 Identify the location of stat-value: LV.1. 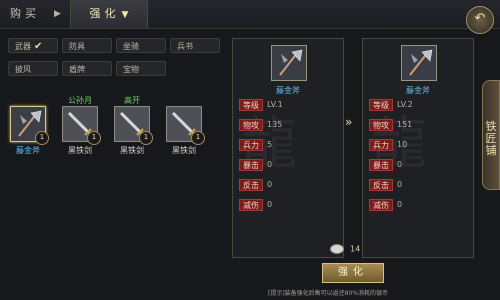
(275, 104).